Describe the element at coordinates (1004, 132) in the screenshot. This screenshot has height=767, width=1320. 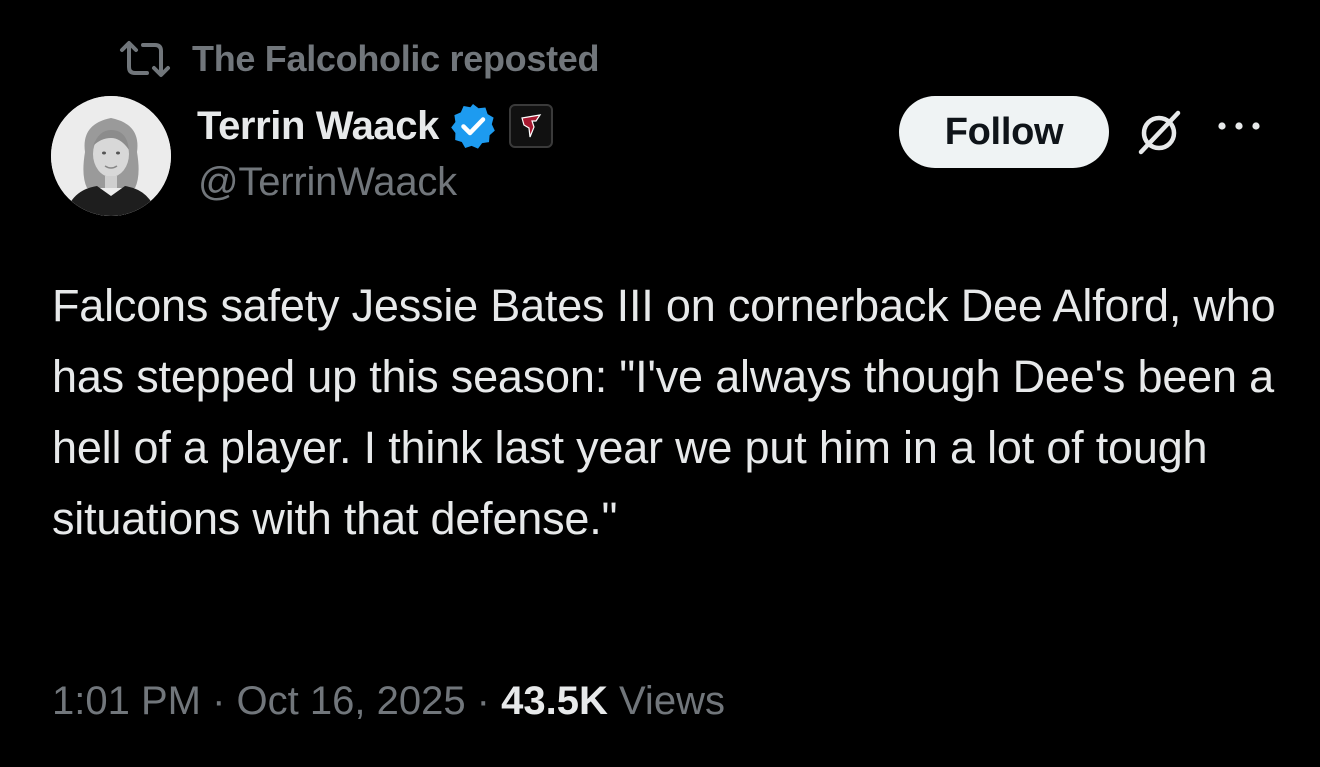
I see `follow-button: Follow` at that location.